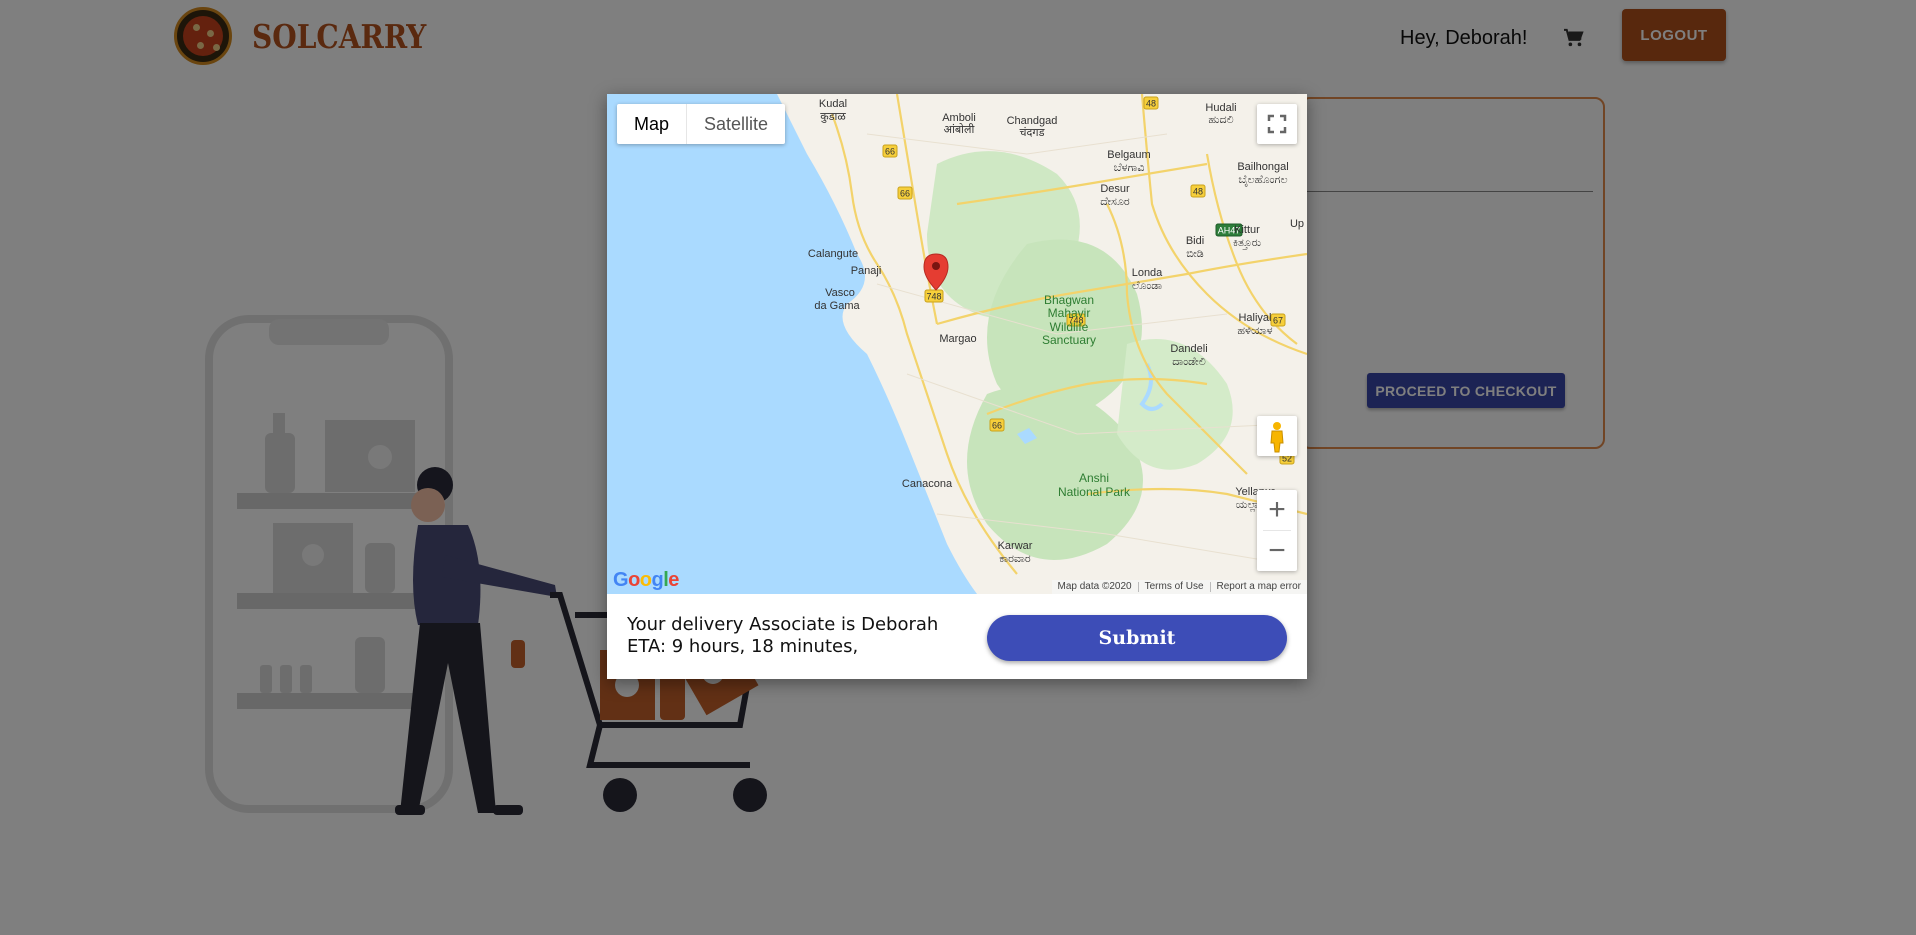 This screenshot has width=1916, height=935. I want to click on svg-text: 67, so click(1278, 321).